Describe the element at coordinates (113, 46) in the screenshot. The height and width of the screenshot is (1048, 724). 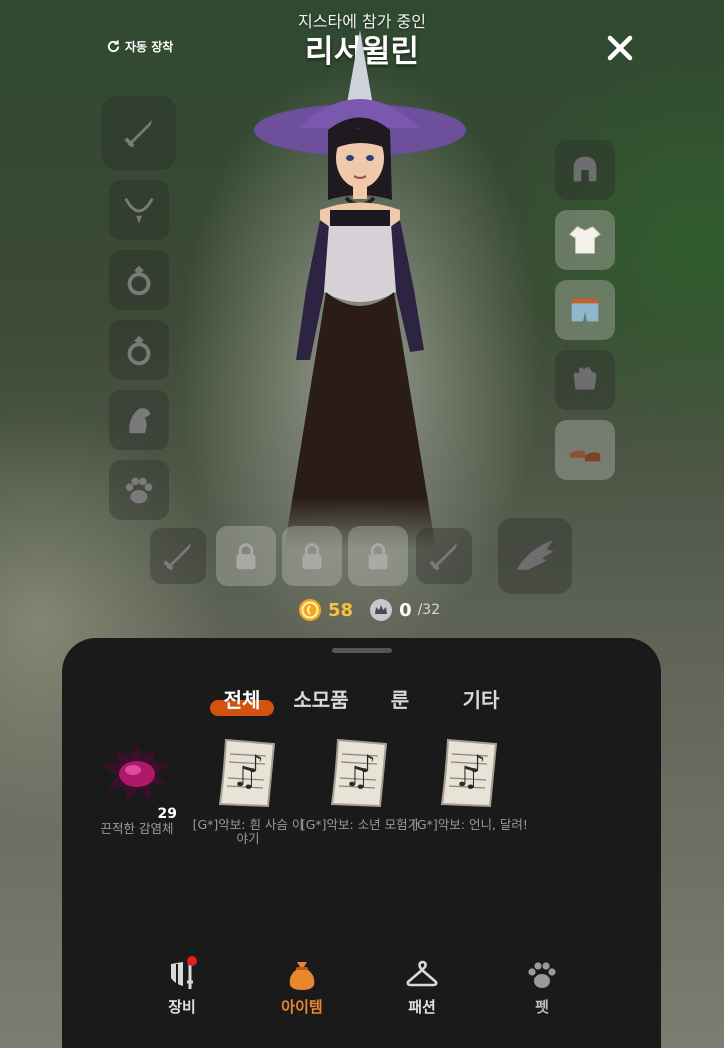
I see `refresh-icon` at that location.